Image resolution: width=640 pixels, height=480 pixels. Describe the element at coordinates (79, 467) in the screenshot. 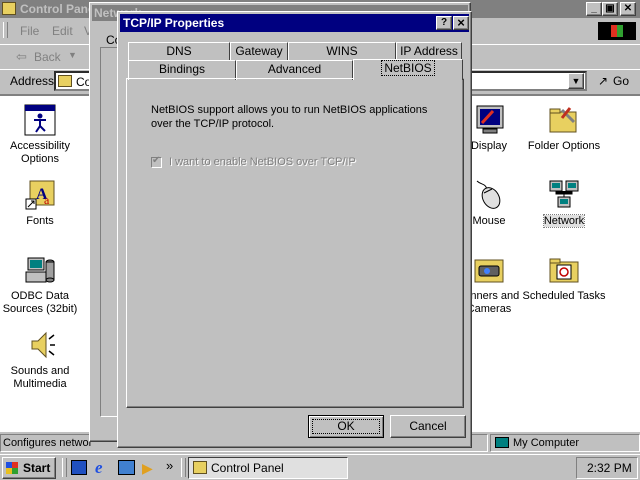

I see `show-desktop-icon` at that location.